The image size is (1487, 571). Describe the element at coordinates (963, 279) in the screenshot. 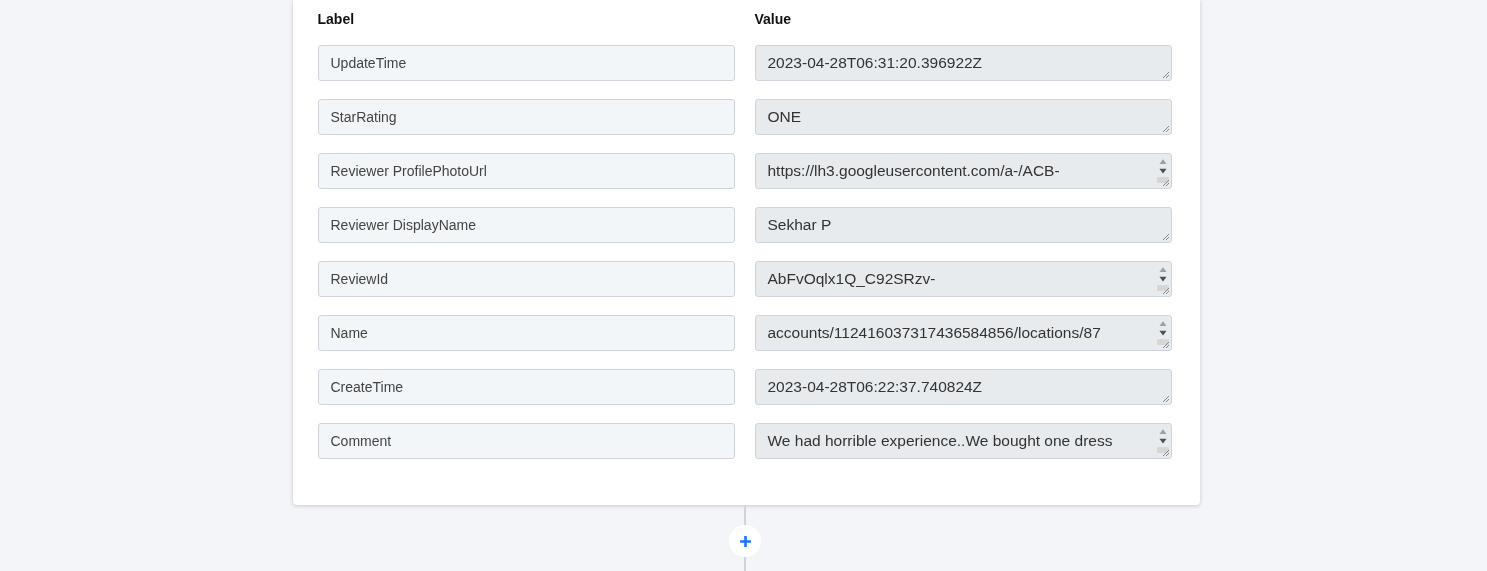

I see `value-field: AbFvOqlx1Q_C92SRzv-` at that location.